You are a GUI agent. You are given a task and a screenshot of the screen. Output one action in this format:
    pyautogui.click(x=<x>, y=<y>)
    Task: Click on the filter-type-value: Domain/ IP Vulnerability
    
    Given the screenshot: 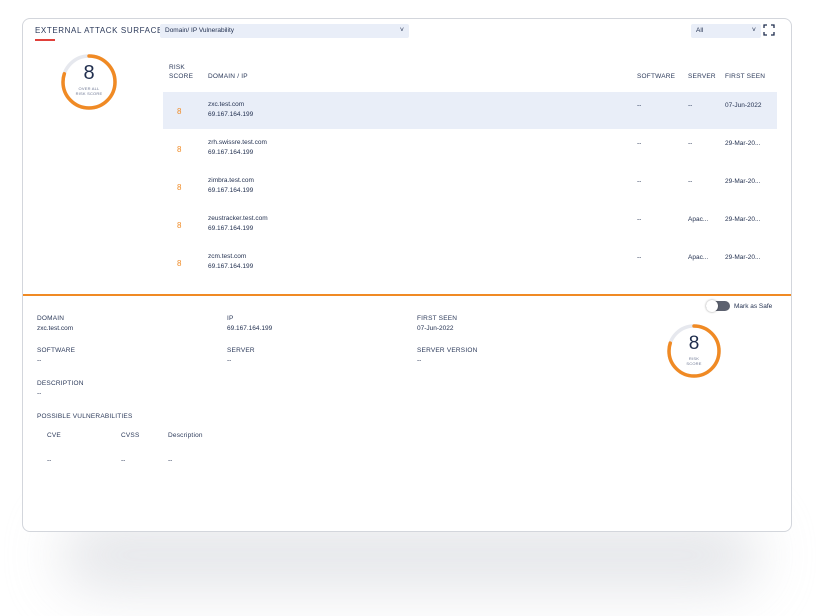 What is the action you would take?
    pyautogui.click(x=200, y=30)
    